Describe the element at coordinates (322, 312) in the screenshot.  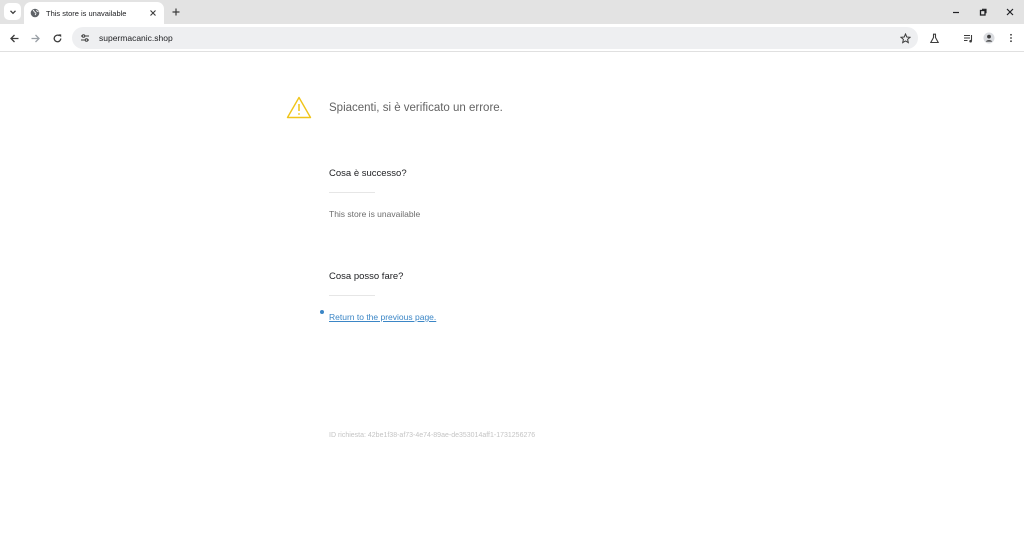
I see `list-bullet` at that location.